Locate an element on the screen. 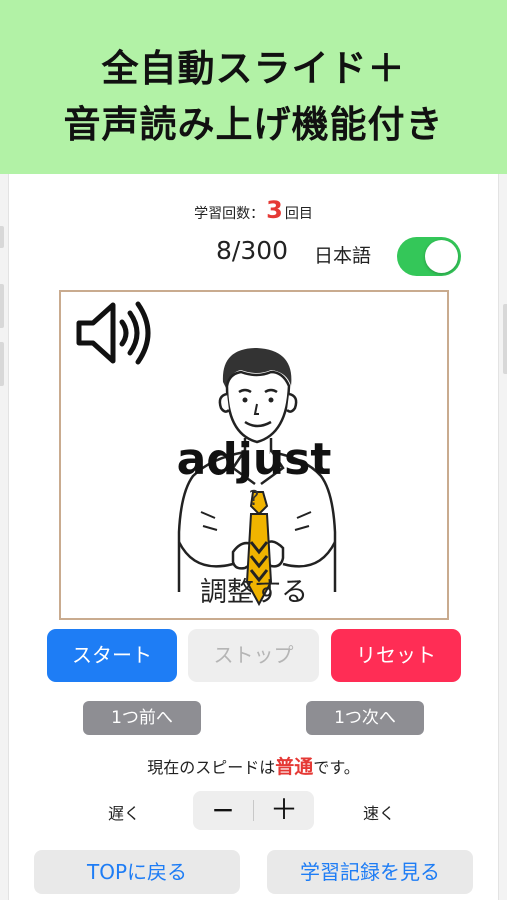 The height and width of the screenshot is (900, 507). progress-counter: 8/300 is located at coordinates (252, 250).